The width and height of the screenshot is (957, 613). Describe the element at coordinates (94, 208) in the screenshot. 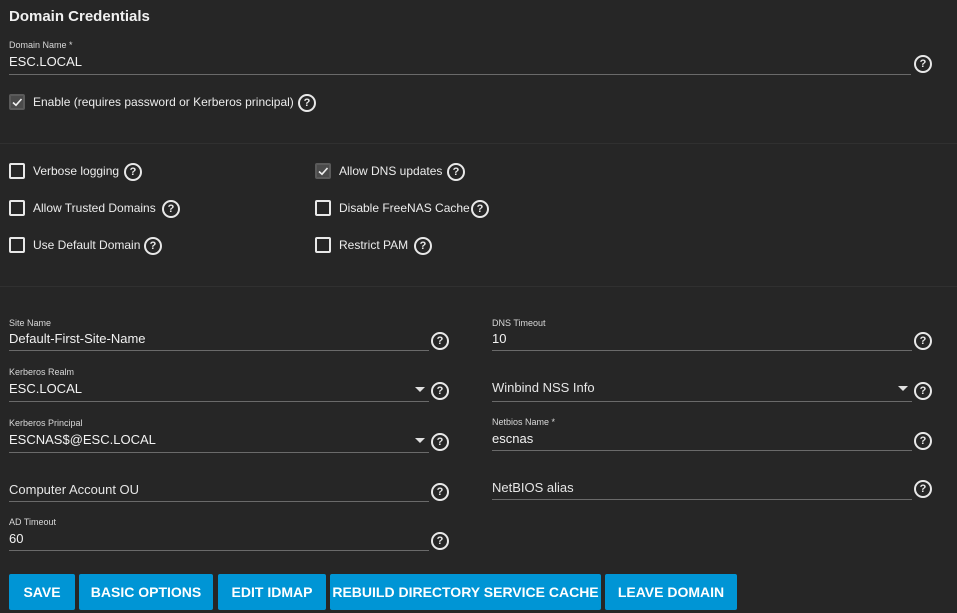

I see `allow-trusted-domains-label: Allow Trusted Domains` at that location.